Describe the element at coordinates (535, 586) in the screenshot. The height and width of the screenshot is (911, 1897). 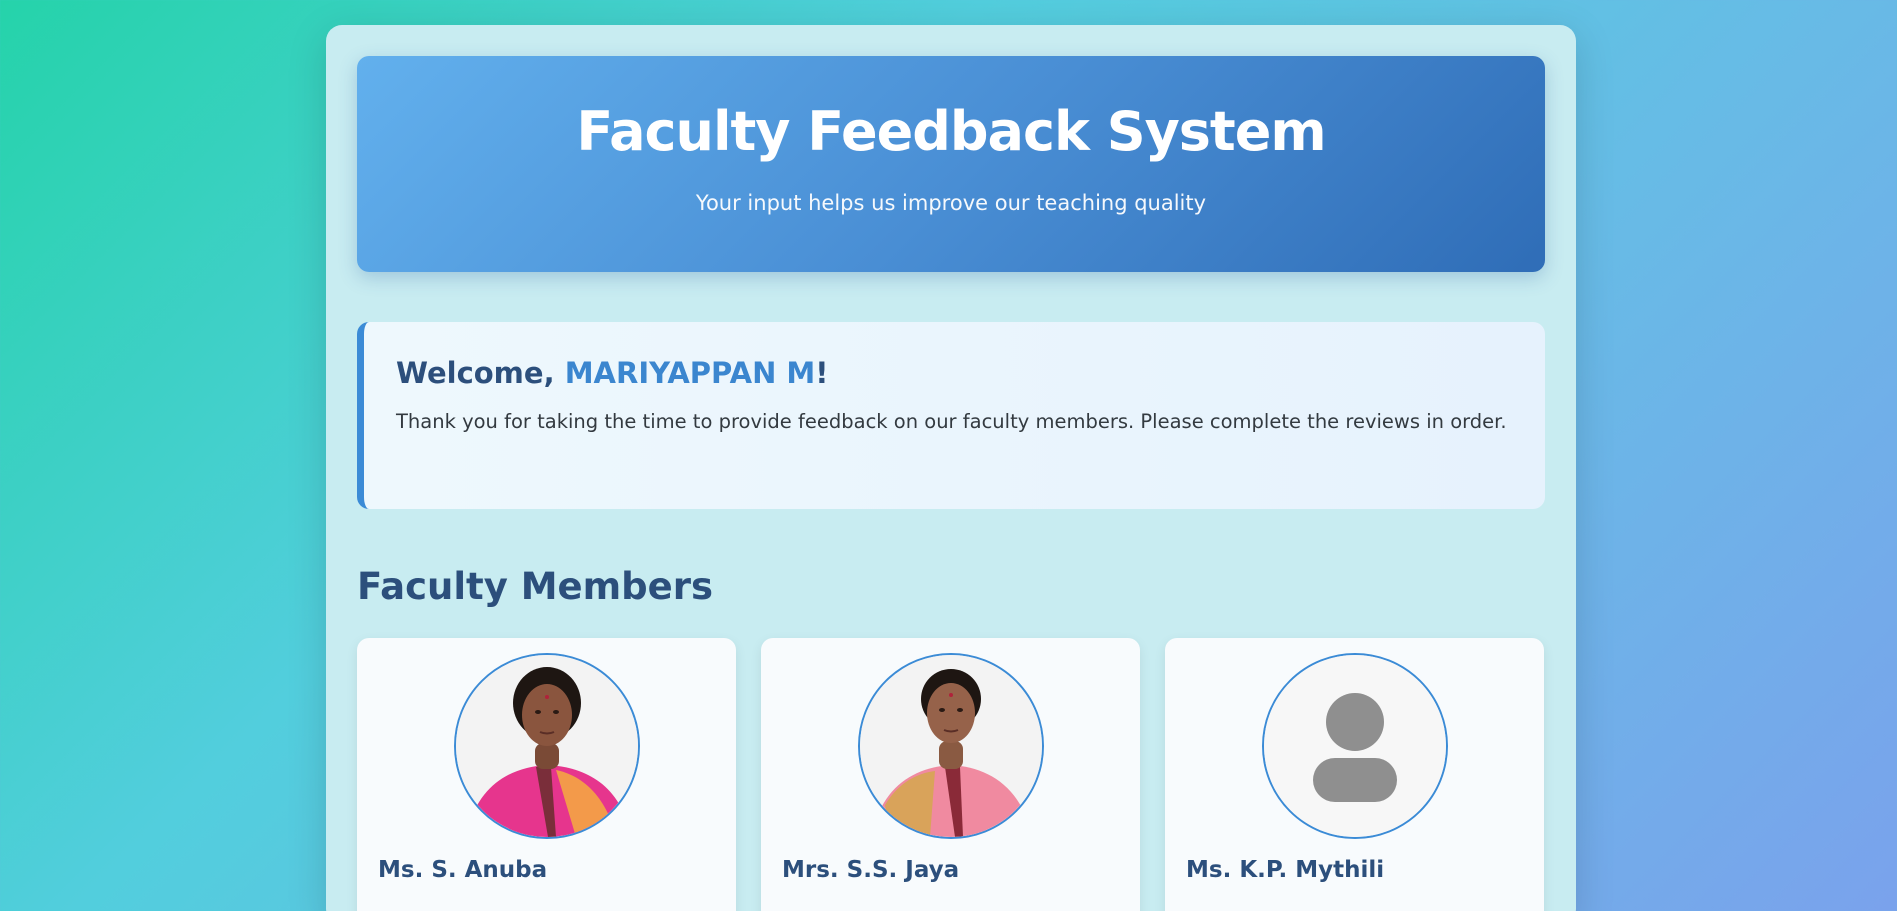
I see `faculty-section-title: Faculty Members` at that location.